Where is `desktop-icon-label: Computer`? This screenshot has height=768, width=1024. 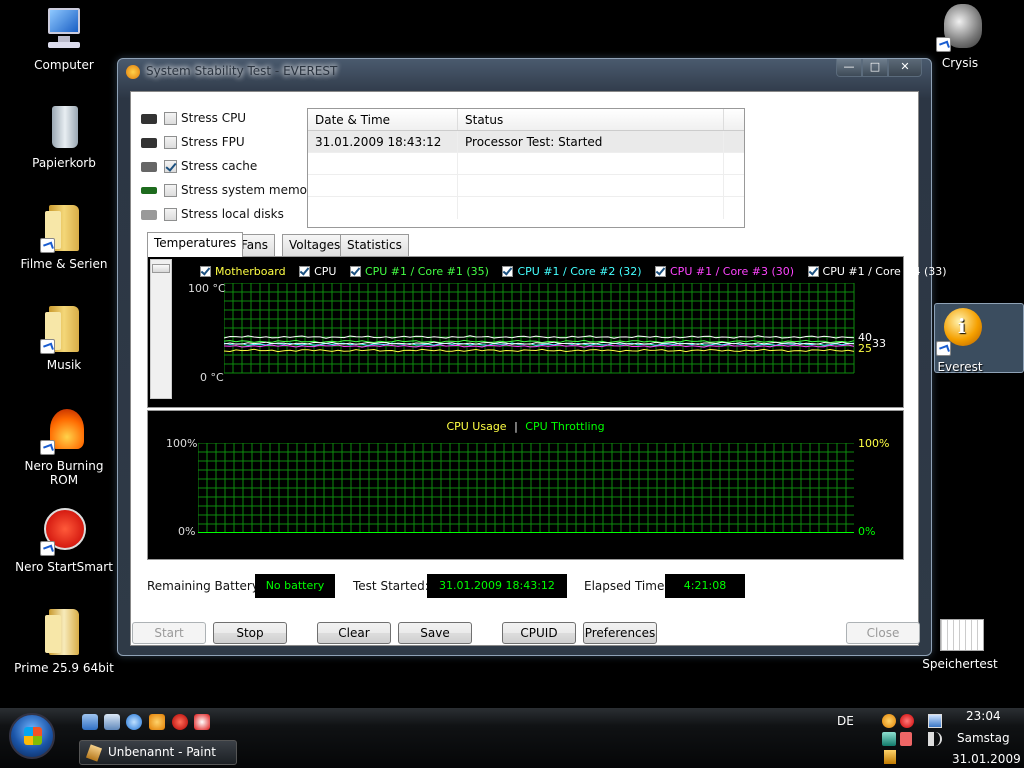
desktop-icon-label: Computer is located at coordinates (64, 65).